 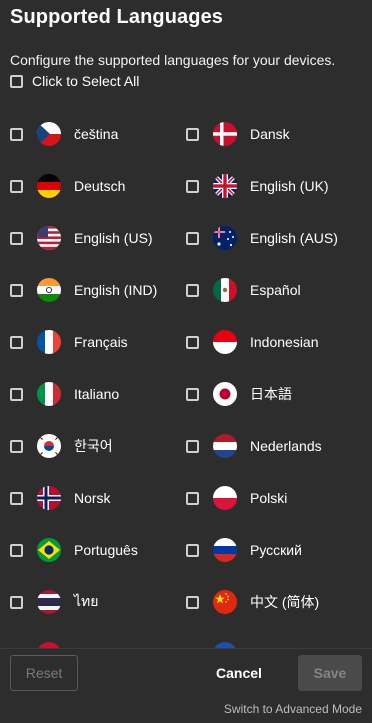 I want to click on language-label: ไทย, so click(x=86, y=601).